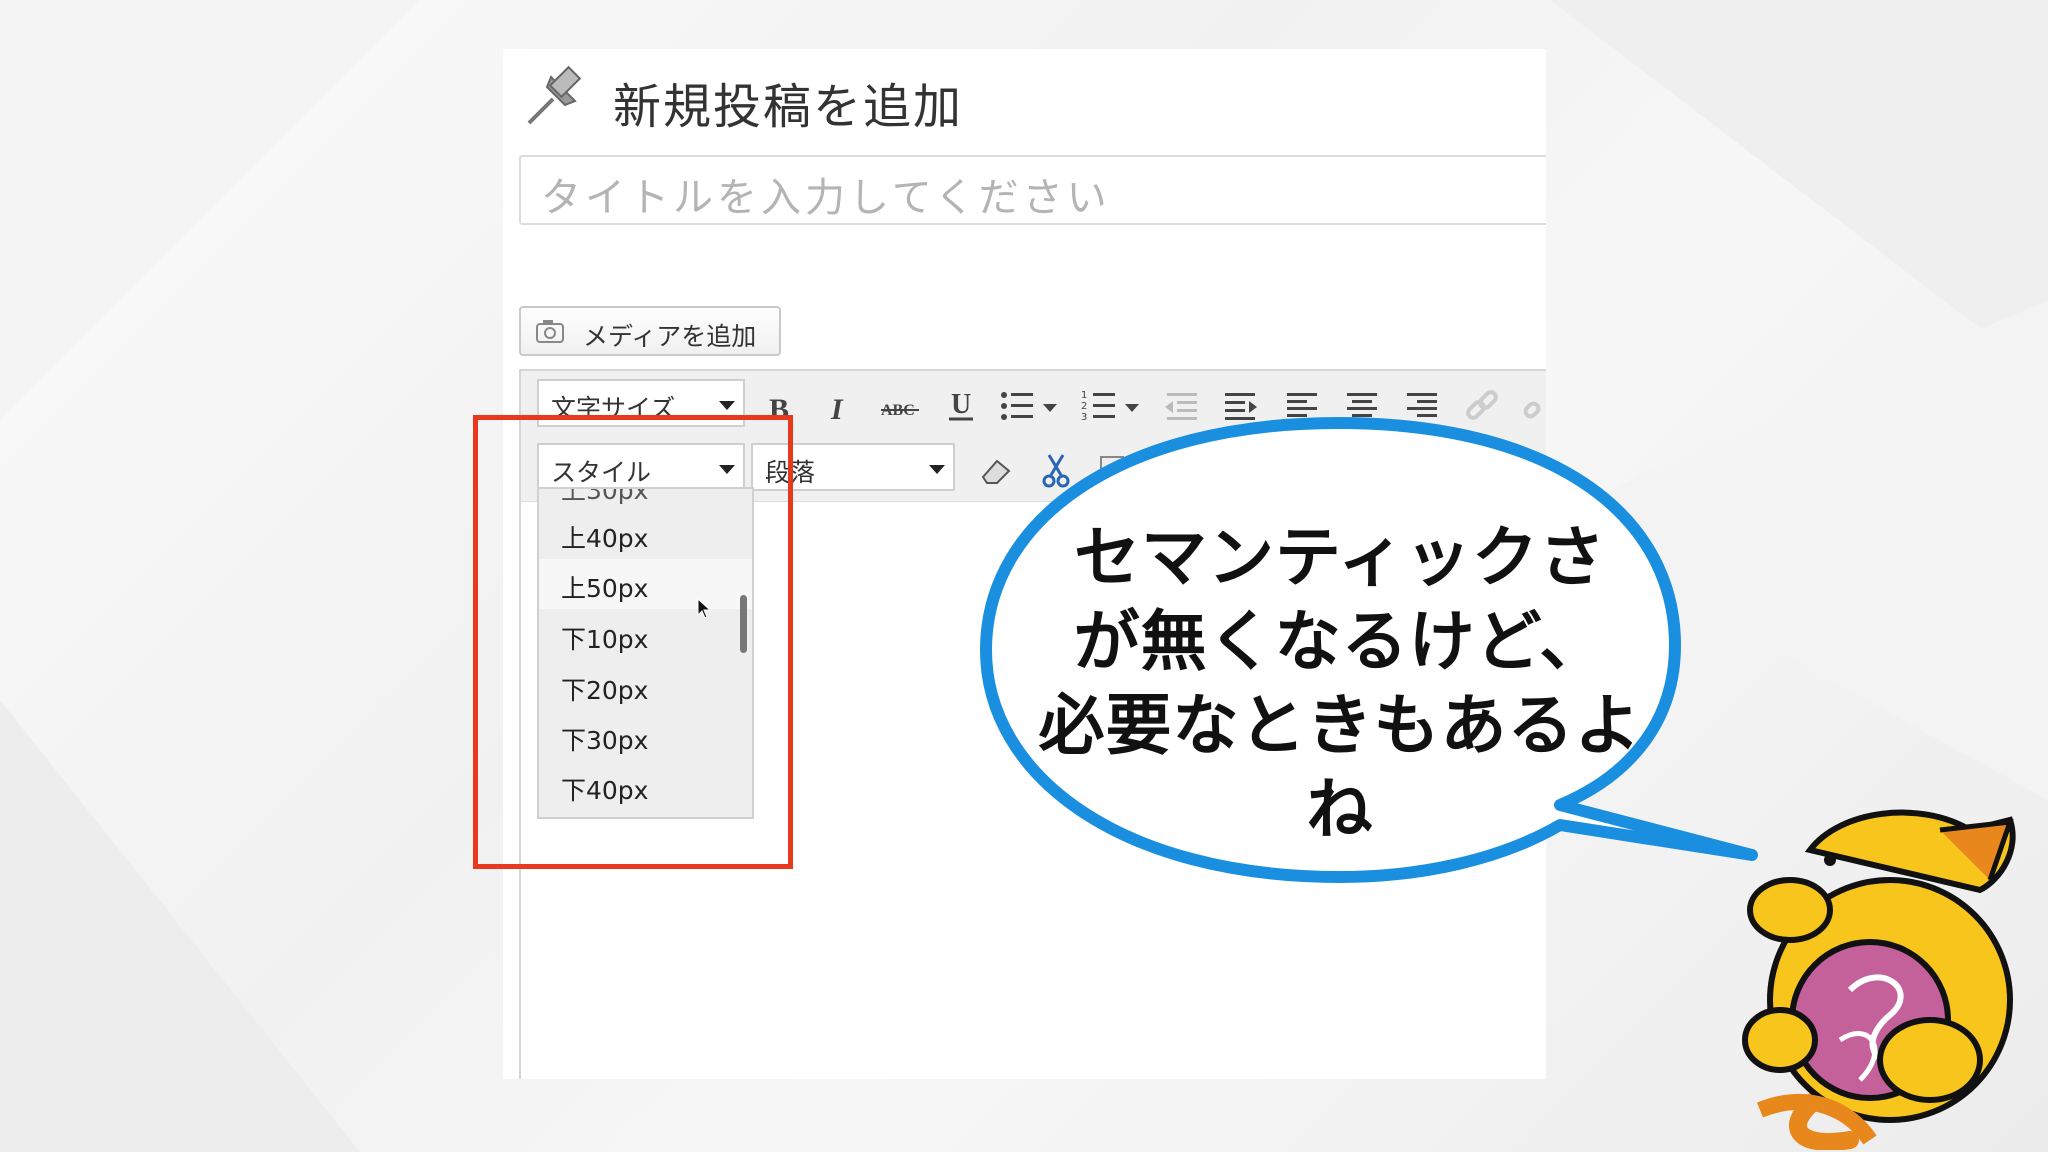 This screenshot has height=1152, width=2048. Describe the element at coordinates (1879, 979) in the screenshot. I see `wapuu-mascot-icon` at that location.